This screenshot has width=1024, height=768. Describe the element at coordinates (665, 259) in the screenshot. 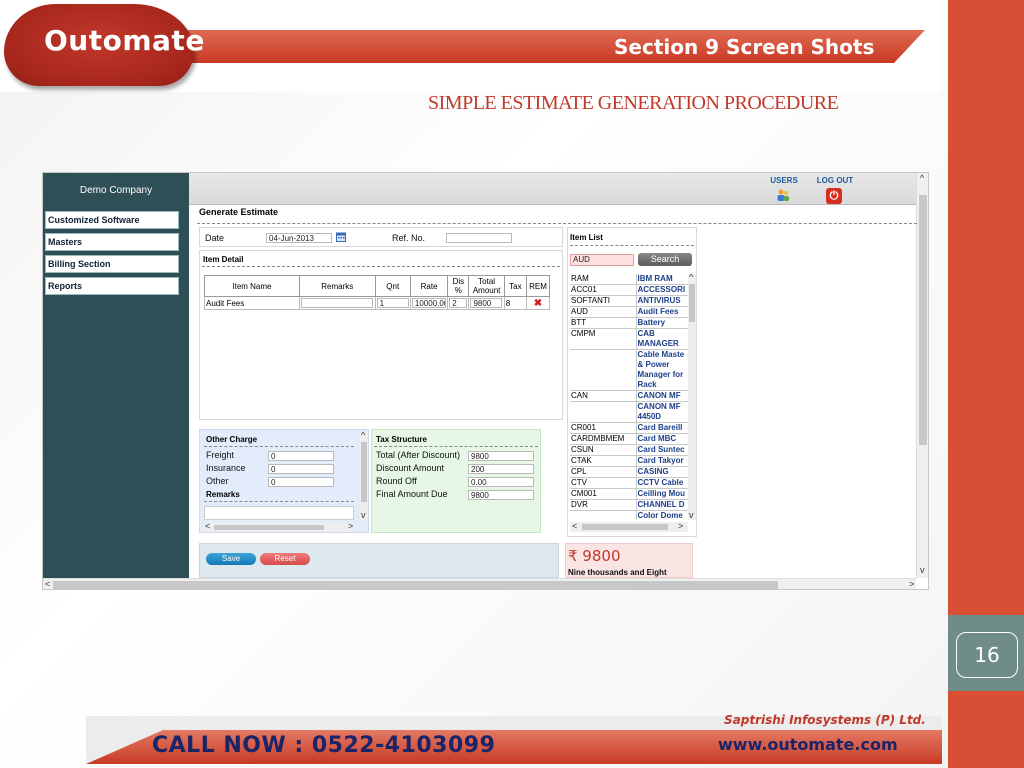

I see `search-button: Search` at that location.